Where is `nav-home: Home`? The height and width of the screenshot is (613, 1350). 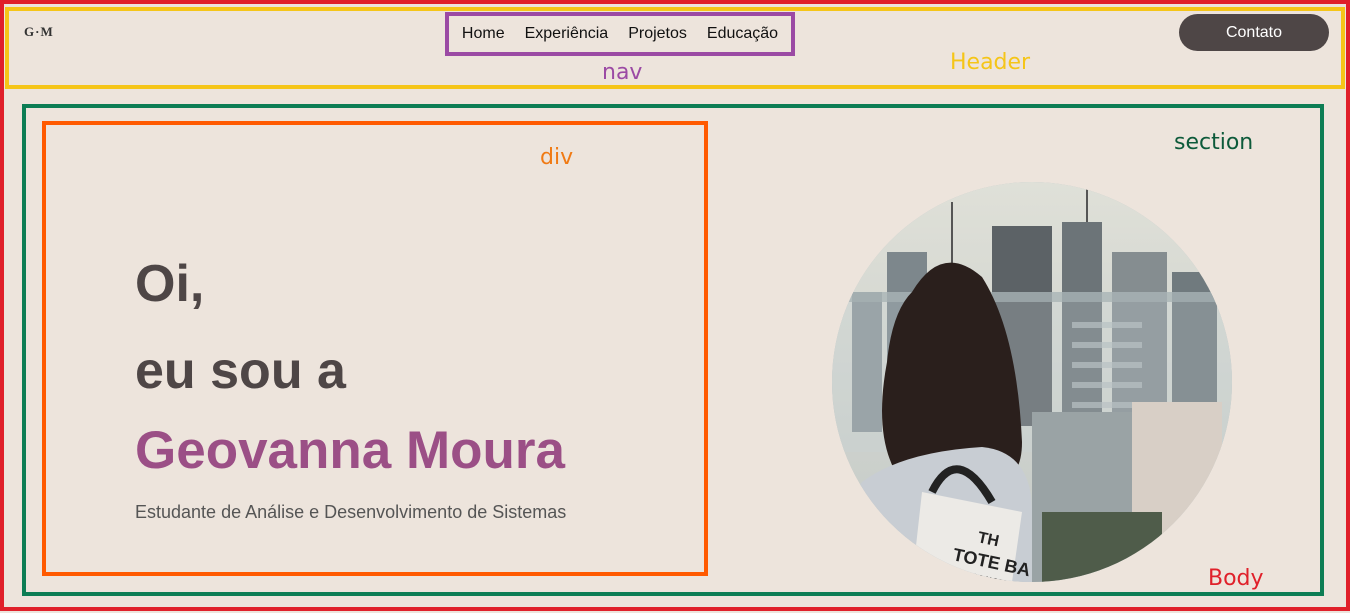 nav-home: Home is located at coordinates (483, 34).